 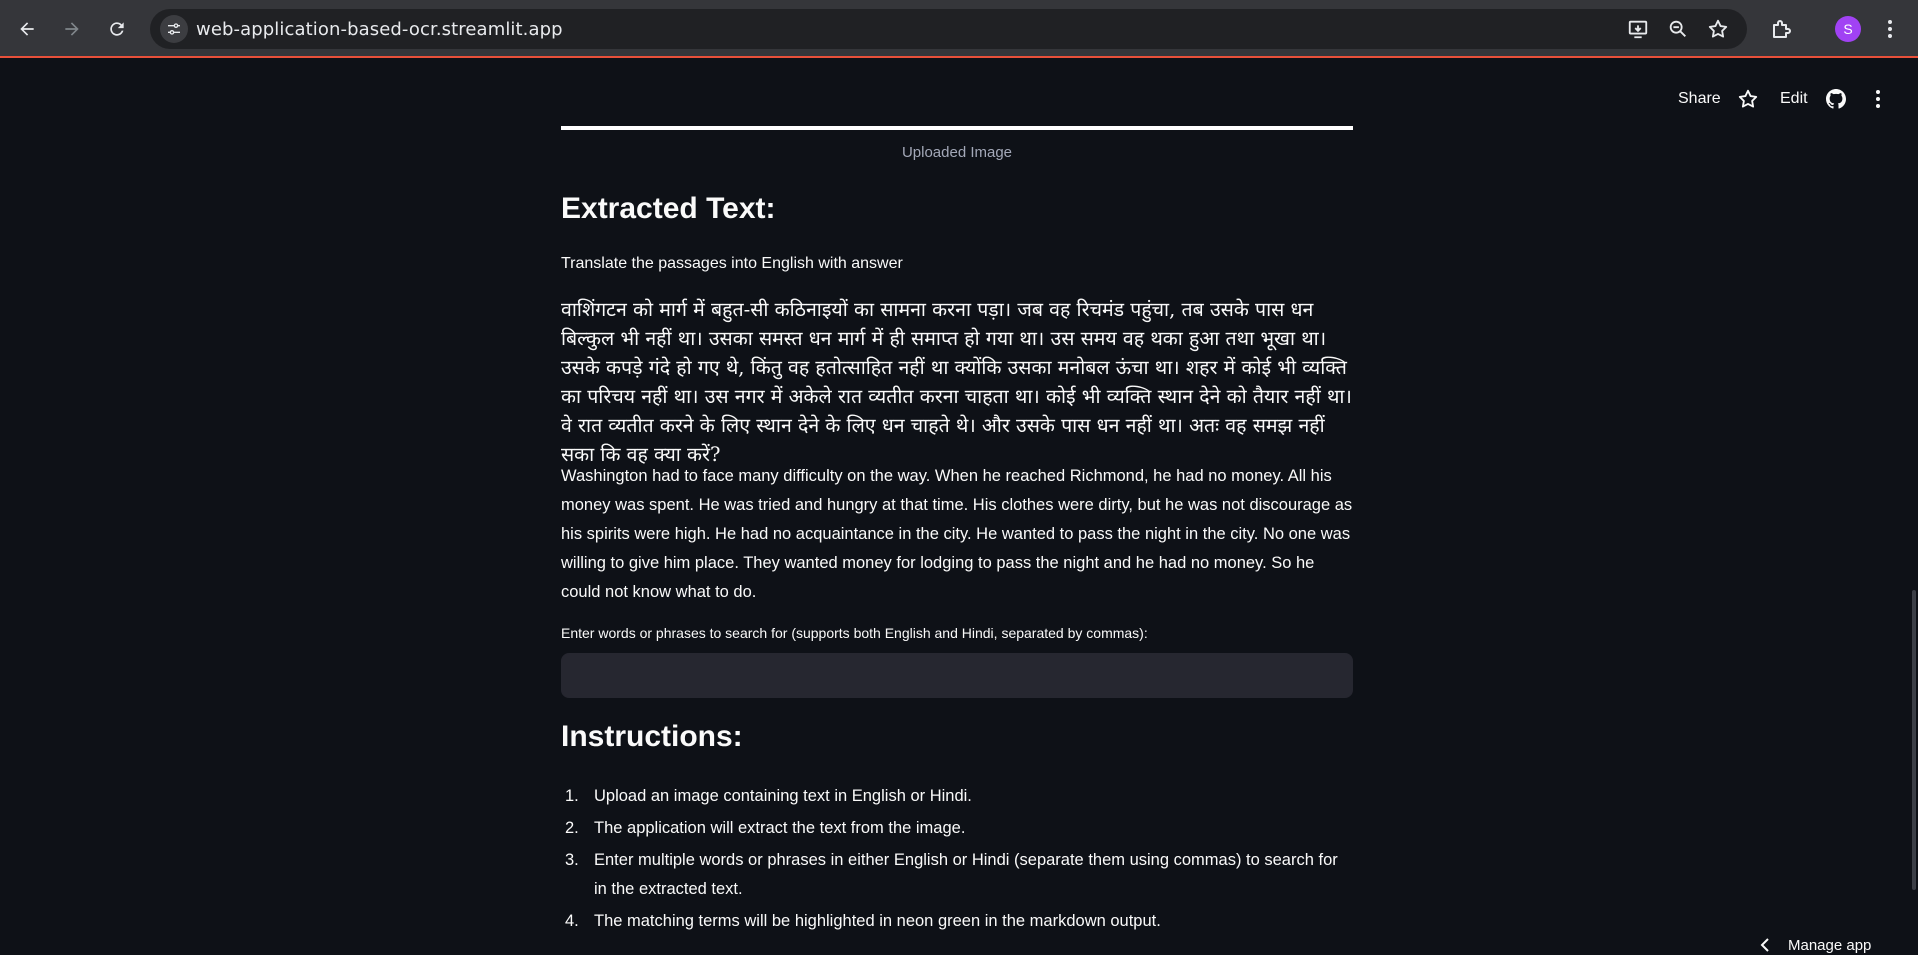 What do you see at coordinates (572, 921) in the screenshot?
I see `list-number: 4.` at bounding box center [572, 921].